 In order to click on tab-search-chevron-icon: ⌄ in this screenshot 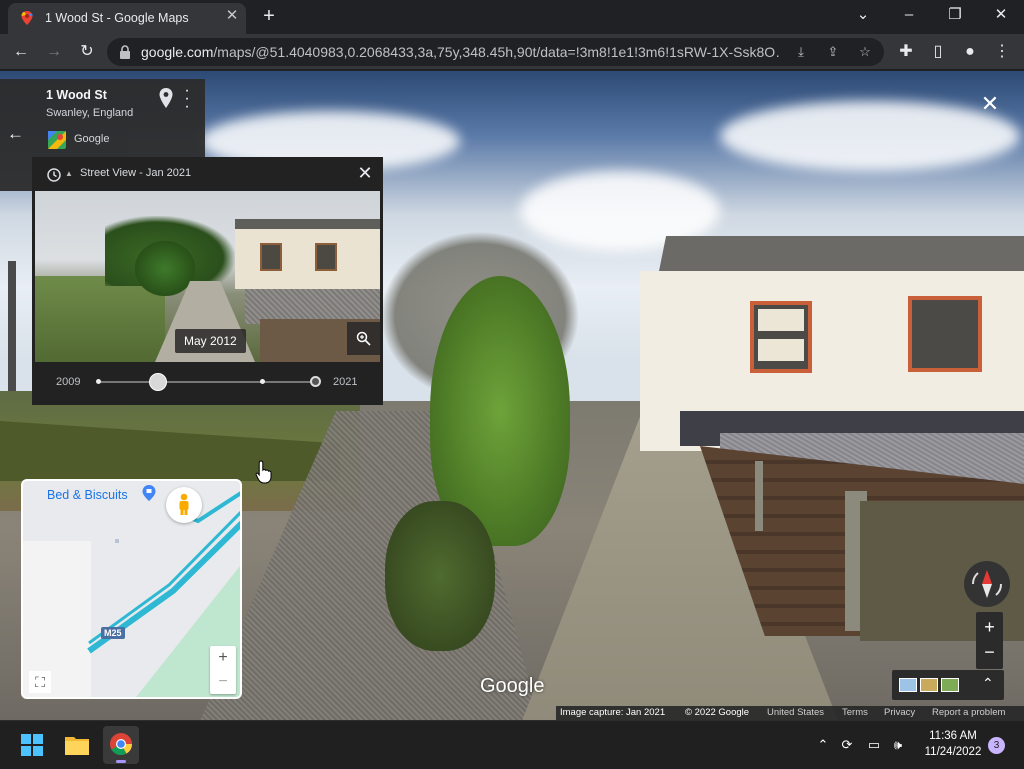, I will do `click(863, 15)`.